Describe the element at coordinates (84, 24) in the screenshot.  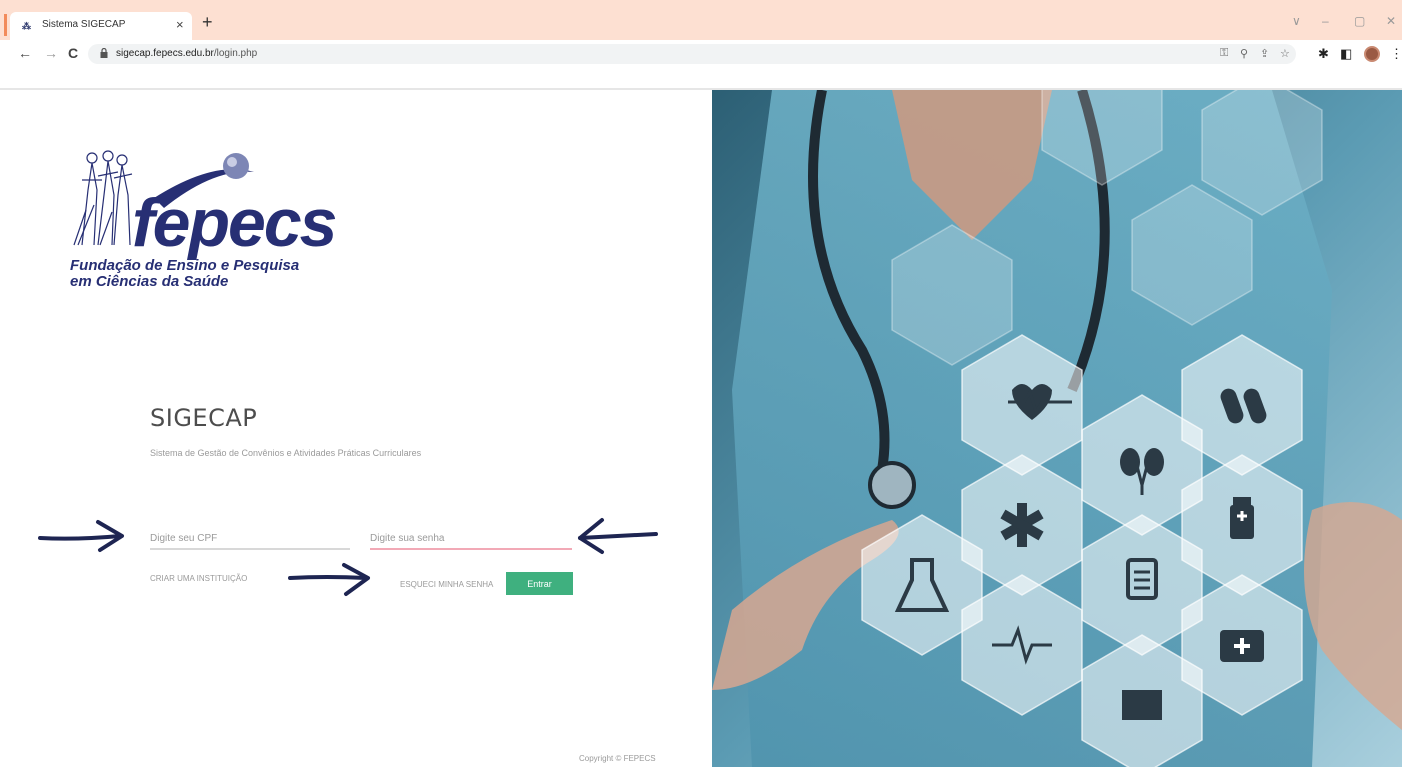
I see `tab-title: Sistema SIGECAP` at that location.